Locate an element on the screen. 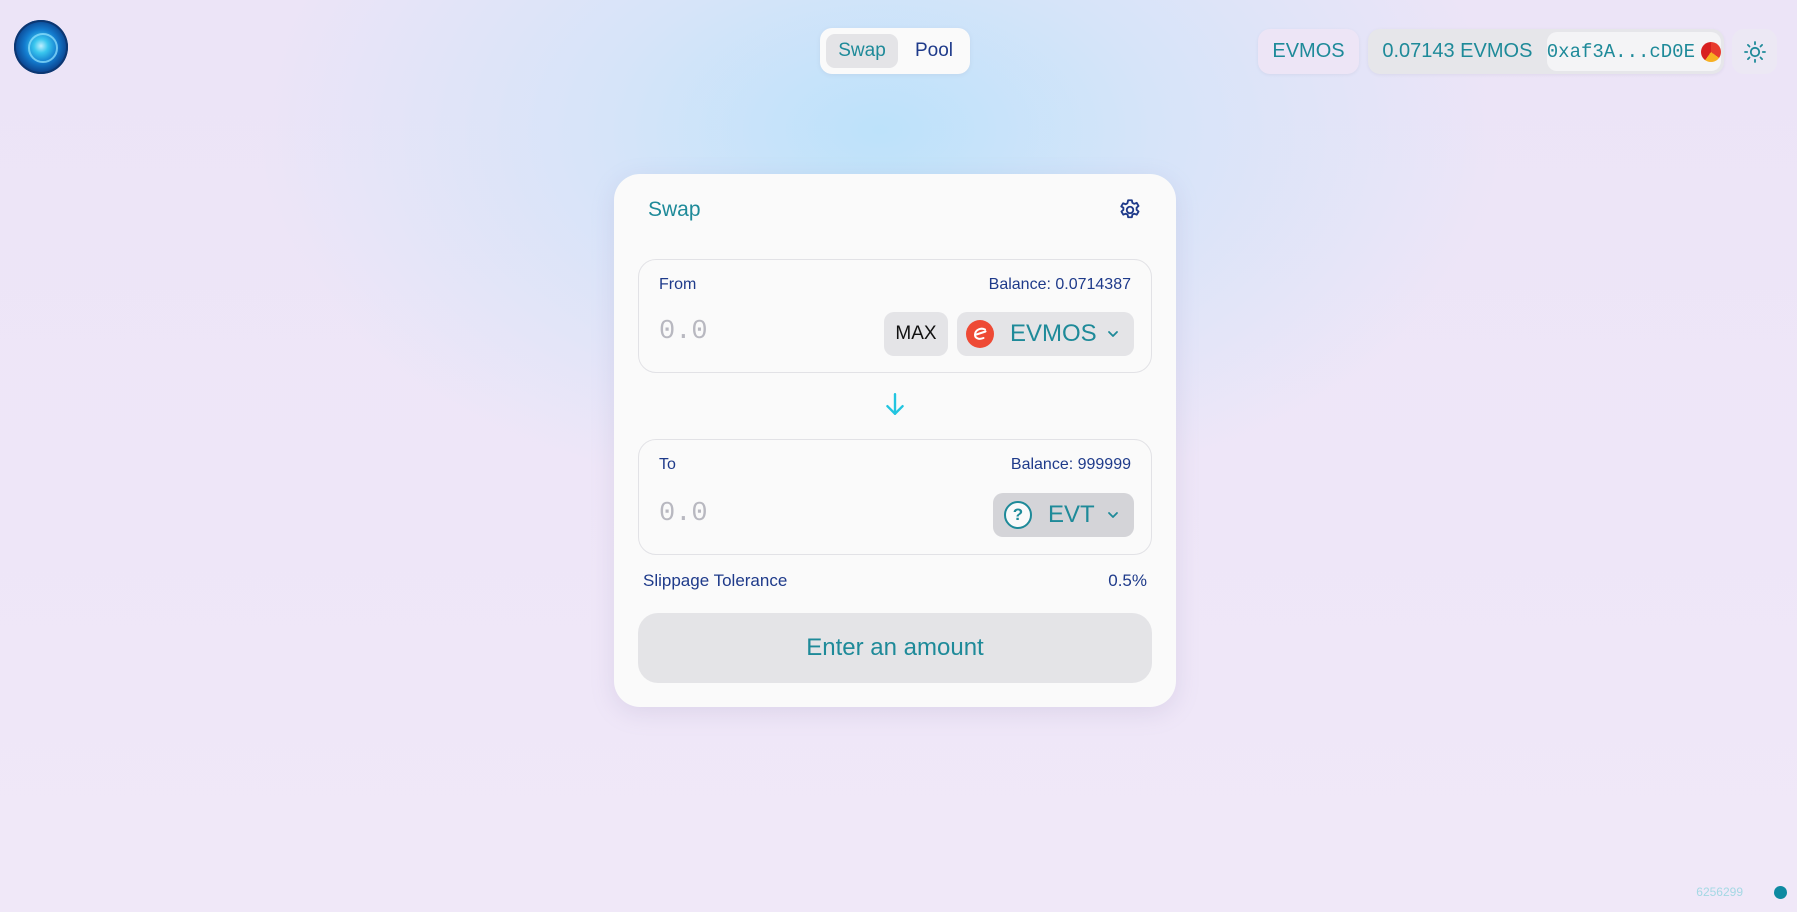 Image resolution: width=1797 pixels, height=912 pixels. theme-toggle-button is located at coordinates (1754, 51).